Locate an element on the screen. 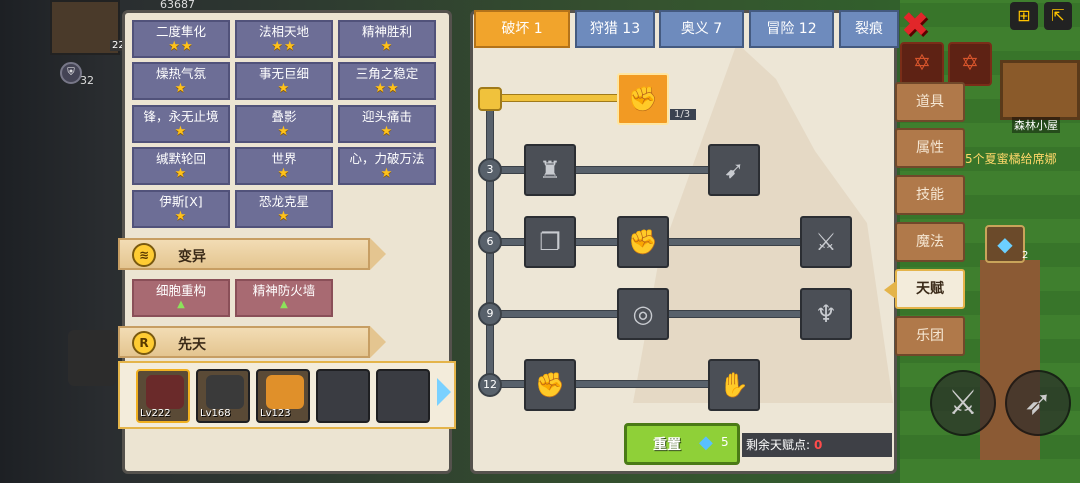 The width and height of the screenshot is (1080, 483). talent-cell: 二度隼化 ★★ is located at coordinates (181, 39).